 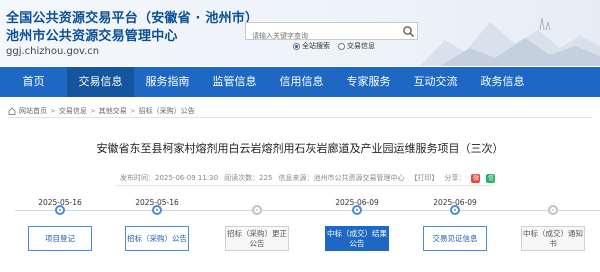 What do you see at coordinates (157, 238) in the screenshot?
I see `step-tender-notice: 招标（采购）公告` at bounding box center [157, 238].